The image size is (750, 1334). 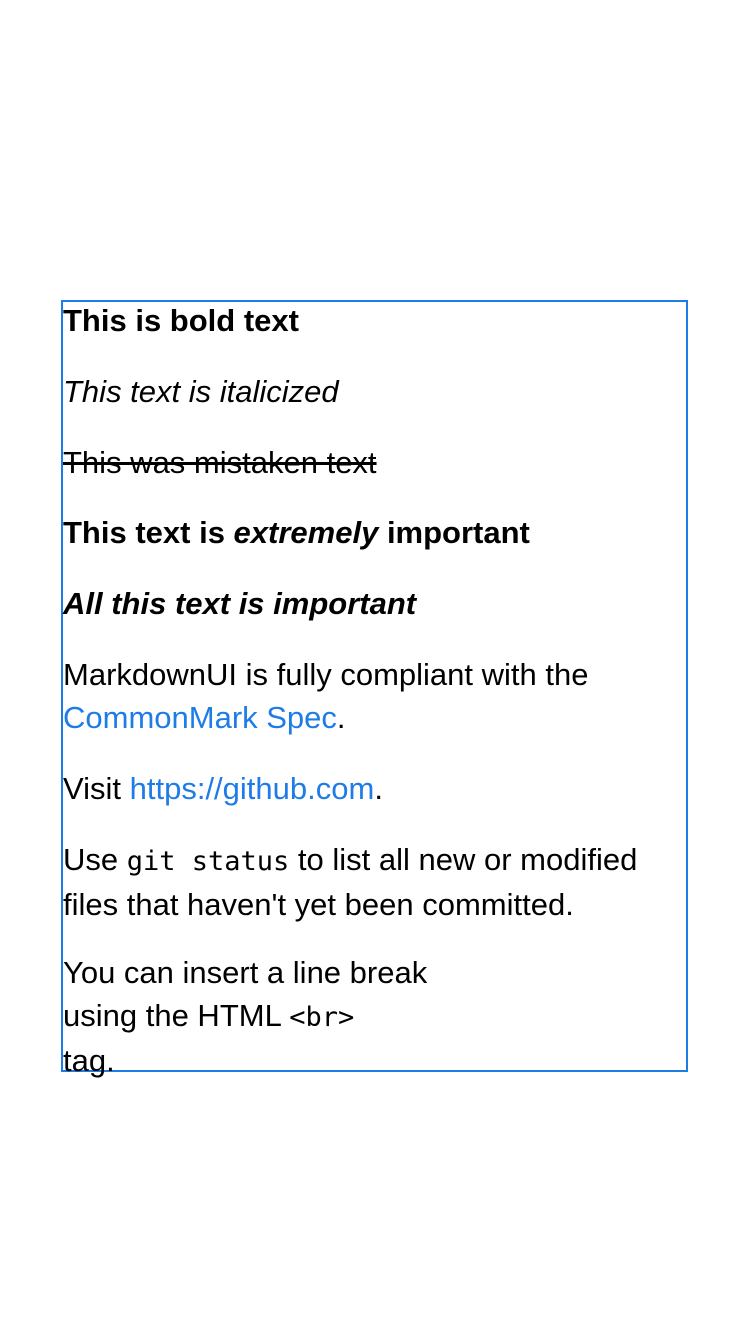 What do you see at coordinates (306, 532) in the screenshot?
I see `important-emphasis: extremely` at bounding box center [306, 532].